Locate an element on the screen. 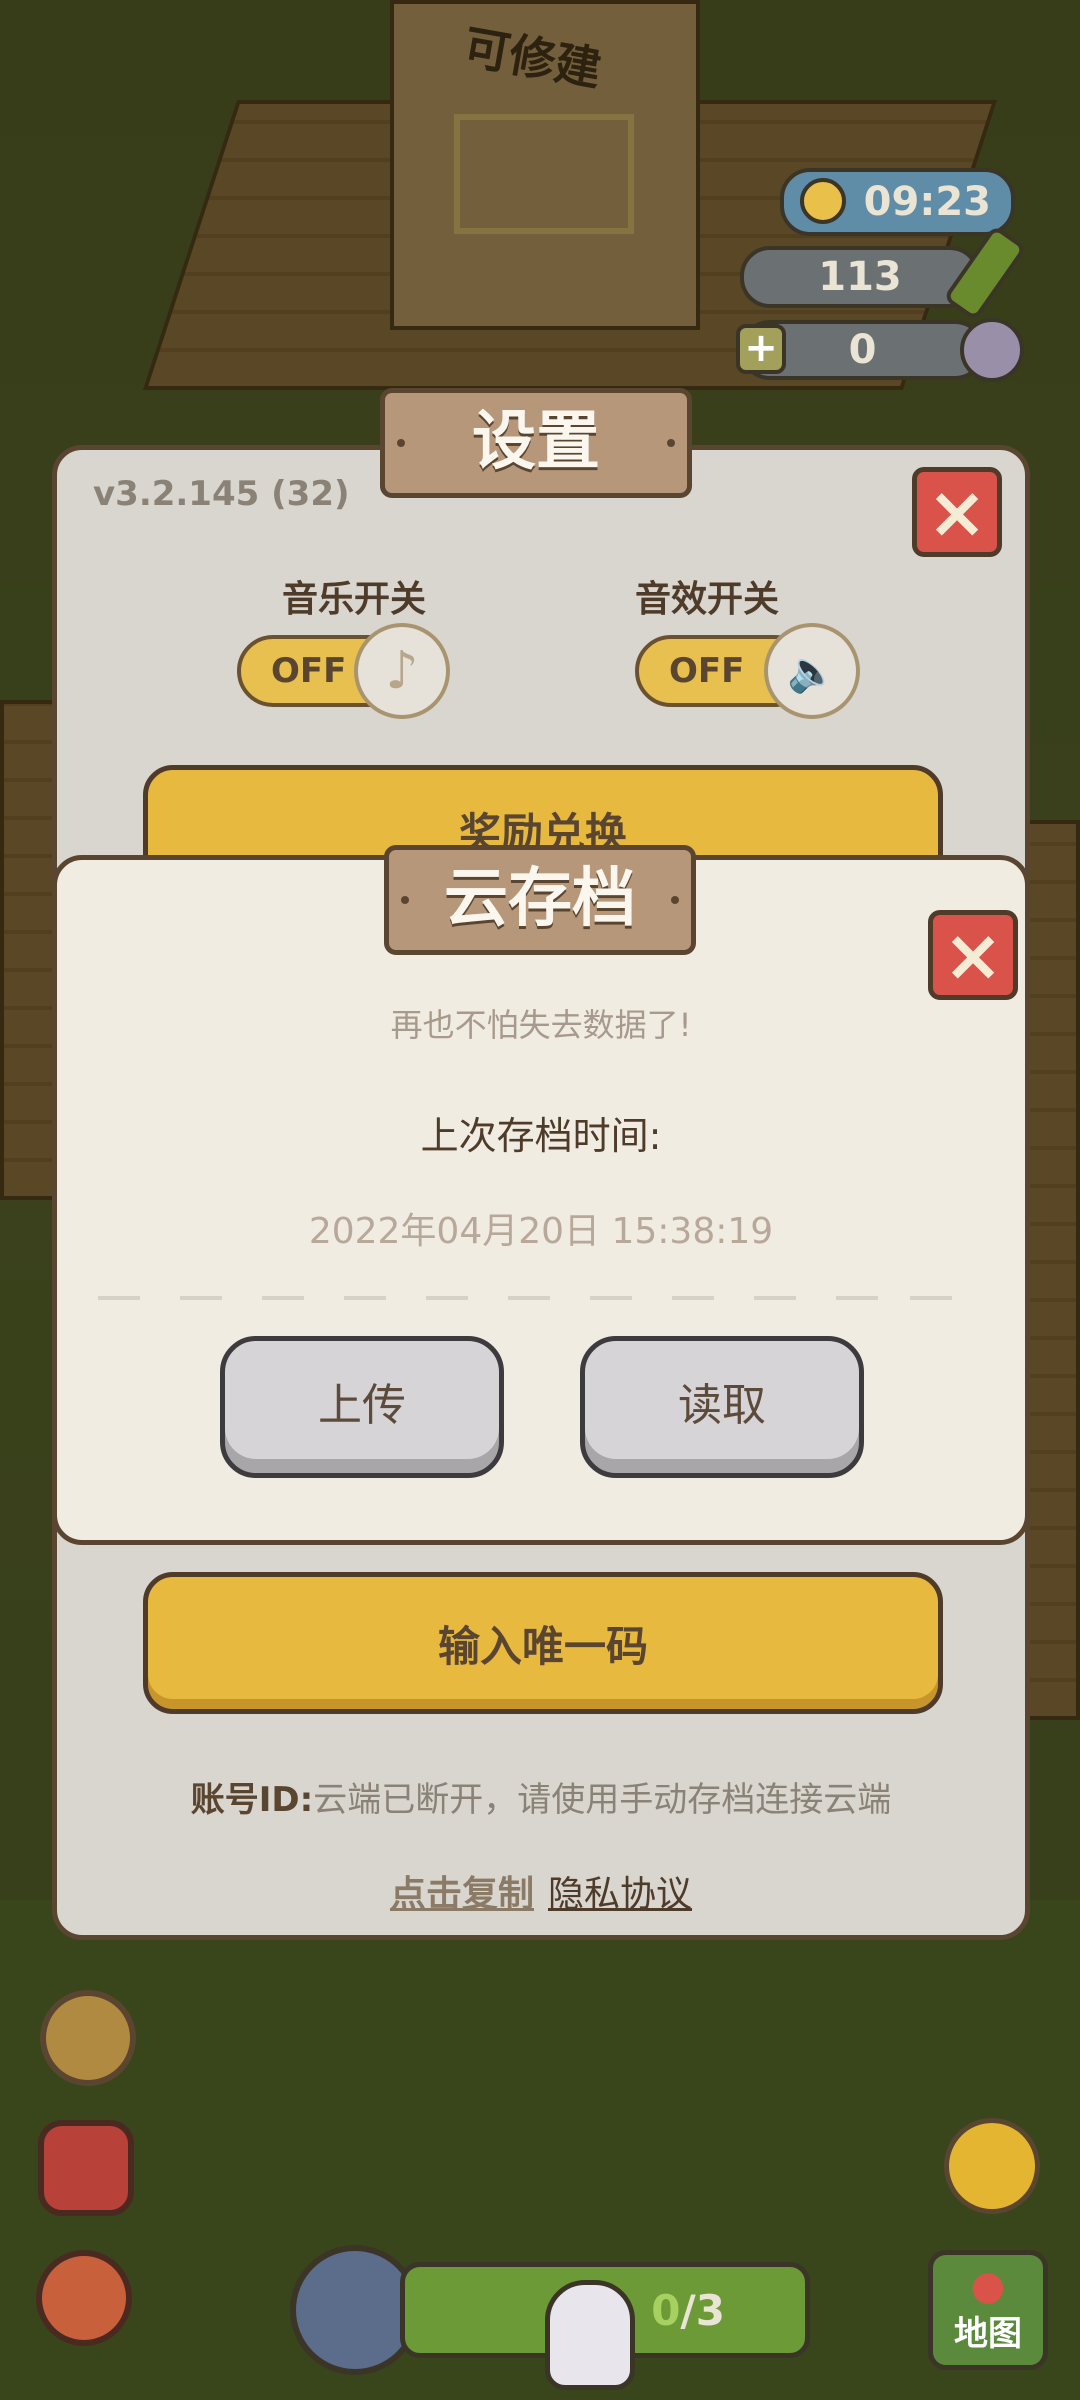 This screenshot has height=2400, width=1080. account-label: 账号ID: is located at coordinates (252, 1800).